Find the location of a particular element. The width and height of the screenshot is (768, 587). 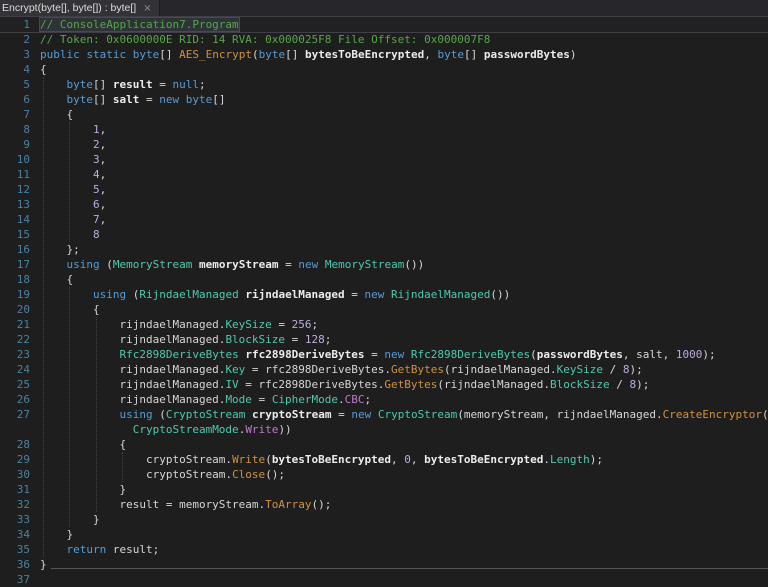

code-text: return result; is located at coordinates (113, 549).